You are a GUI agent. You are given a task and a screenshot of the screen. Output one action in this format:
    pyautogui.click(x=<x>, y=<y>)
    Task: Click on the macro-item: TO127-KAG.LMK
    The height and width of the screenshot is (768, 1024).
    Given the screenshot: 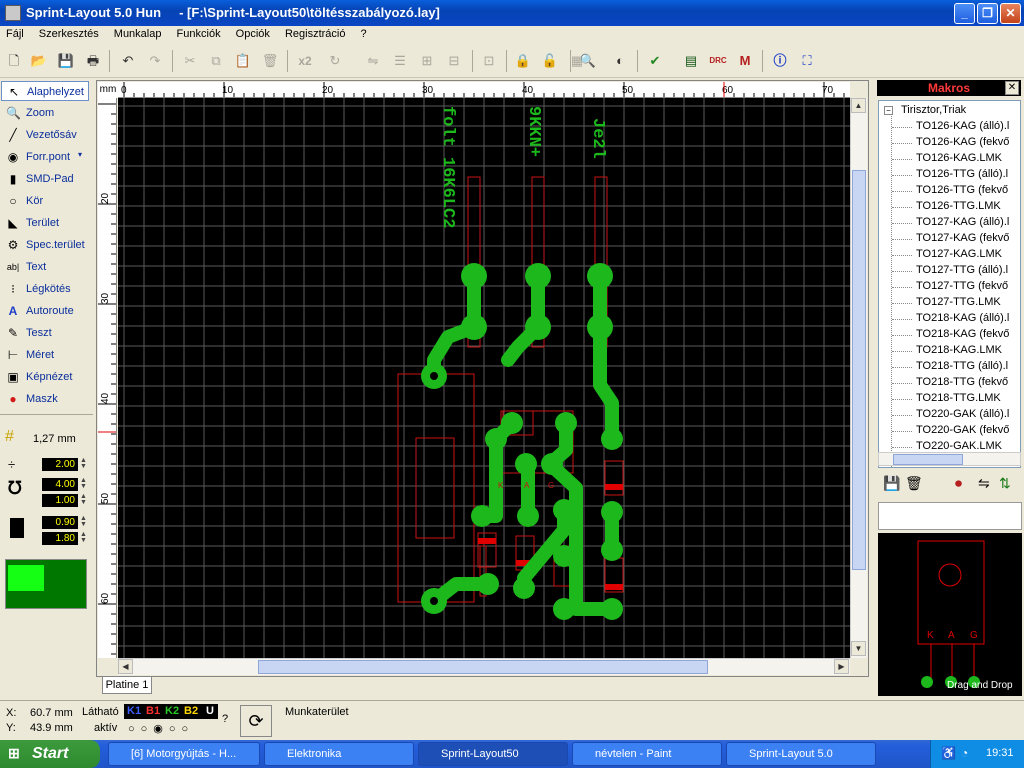 What is the action you would take?
    pyautogui.click(x=959, y=254)
    